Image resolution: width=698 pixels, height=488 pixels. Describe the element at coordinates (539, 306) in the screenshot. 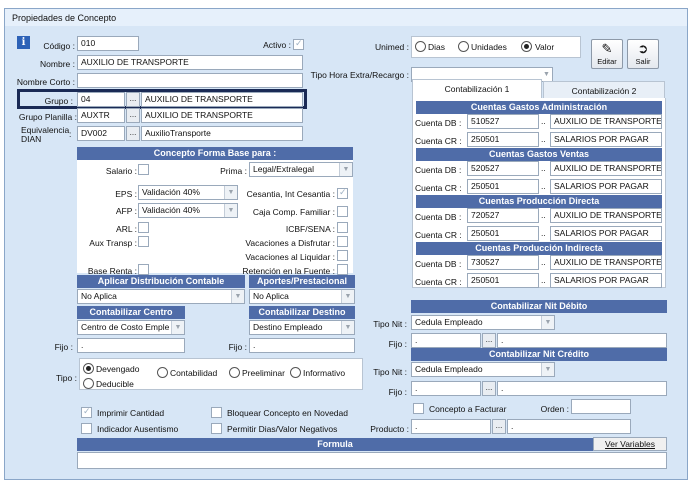

I see `nit-debito-header: Contabilizar Nit Débito` at that location.